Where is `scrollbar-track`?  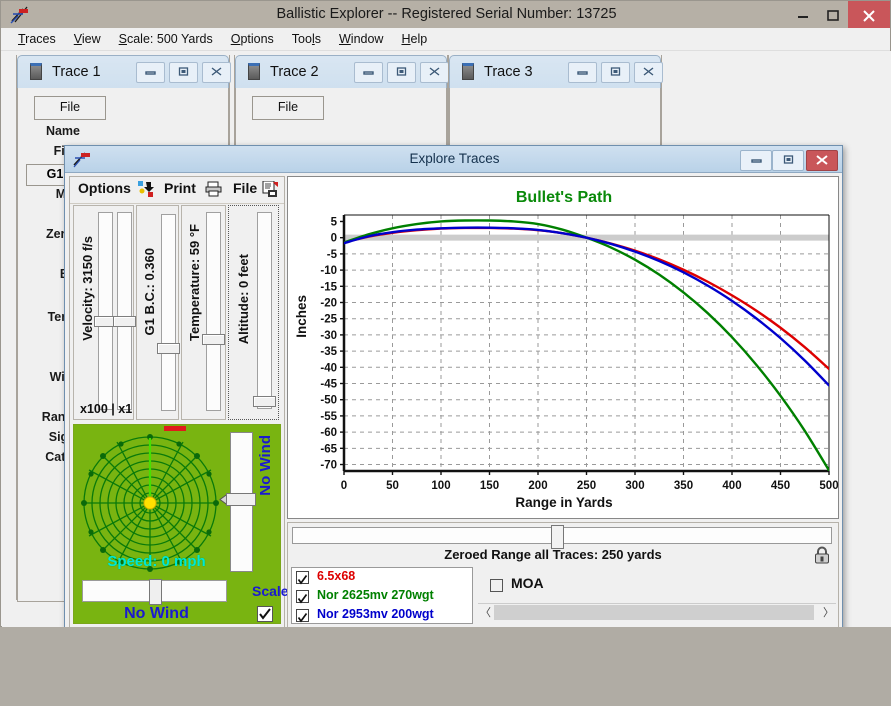 scrollbar-track is located at coordinates (654, 612).